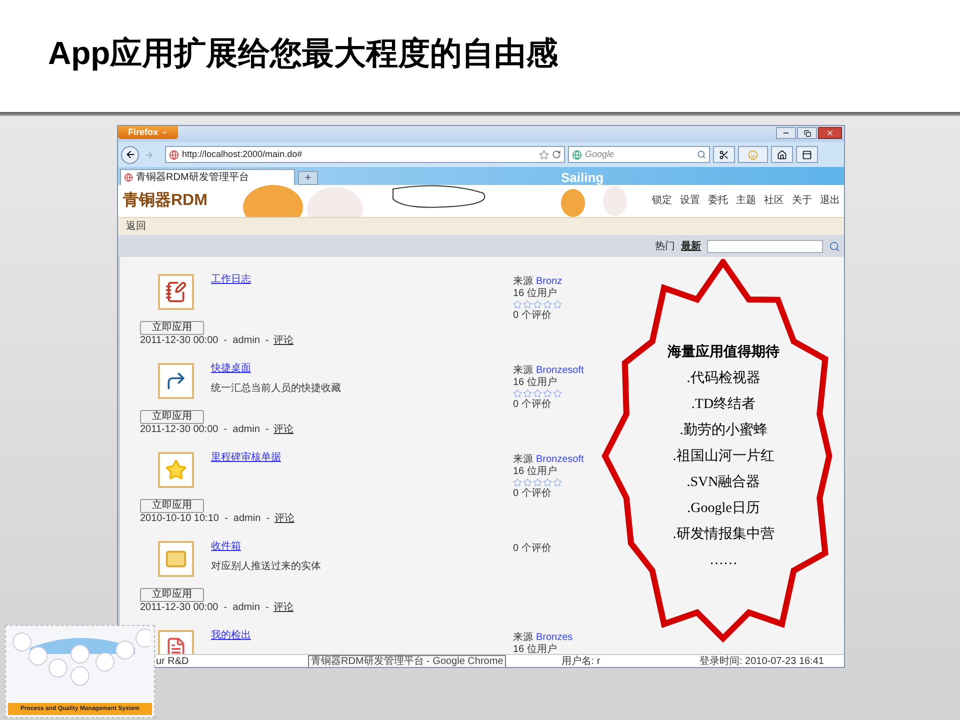 Image resolution: width=960 pixels, height=720 pixels. I want to click on restore-icon, so click(807, 133).